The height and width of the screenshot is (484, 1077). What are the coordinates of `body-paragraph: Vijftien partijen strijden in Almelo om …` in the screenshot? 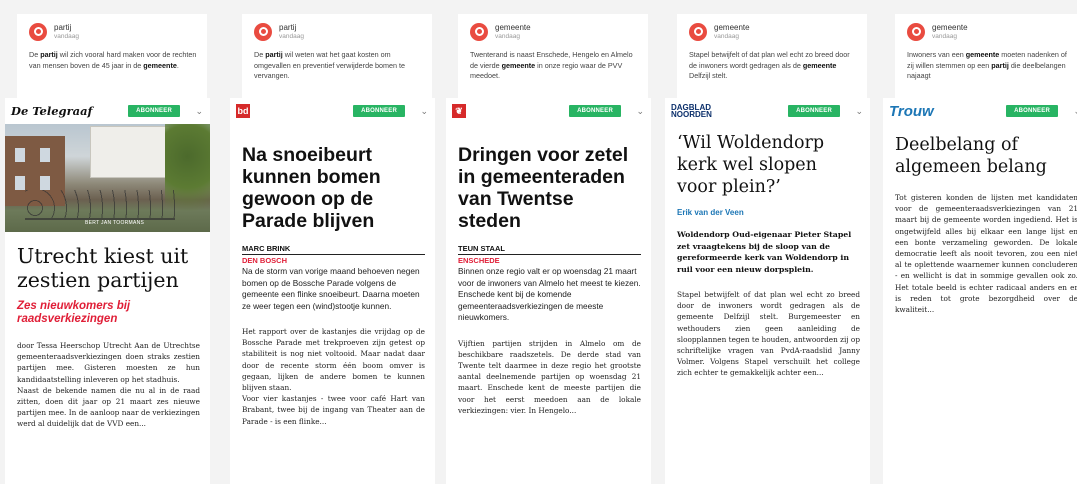 It's located at (549, 376).